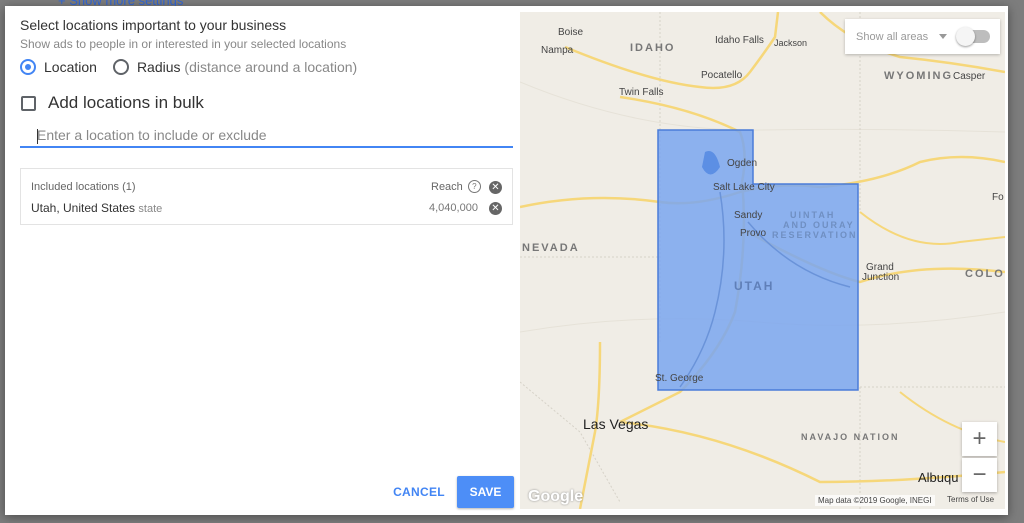 This screenshot has width=1024, height=523. What do you see at coordinates (453, 208) in the screenshot?
I see `location-reach: 4,040,000` at bounding box center [453, 208].